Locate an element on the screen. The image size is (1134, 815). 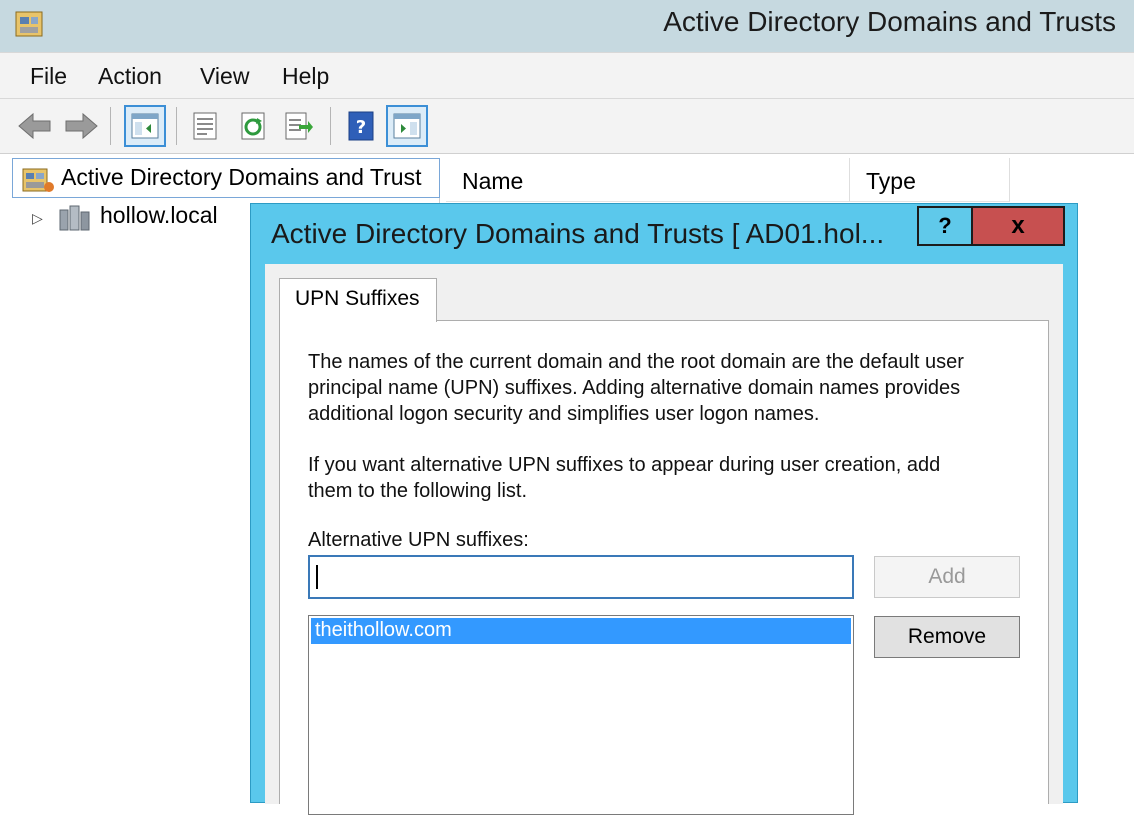
tree-root-label: Active Directory Domains and Trust is located at coordinates (241, 177).